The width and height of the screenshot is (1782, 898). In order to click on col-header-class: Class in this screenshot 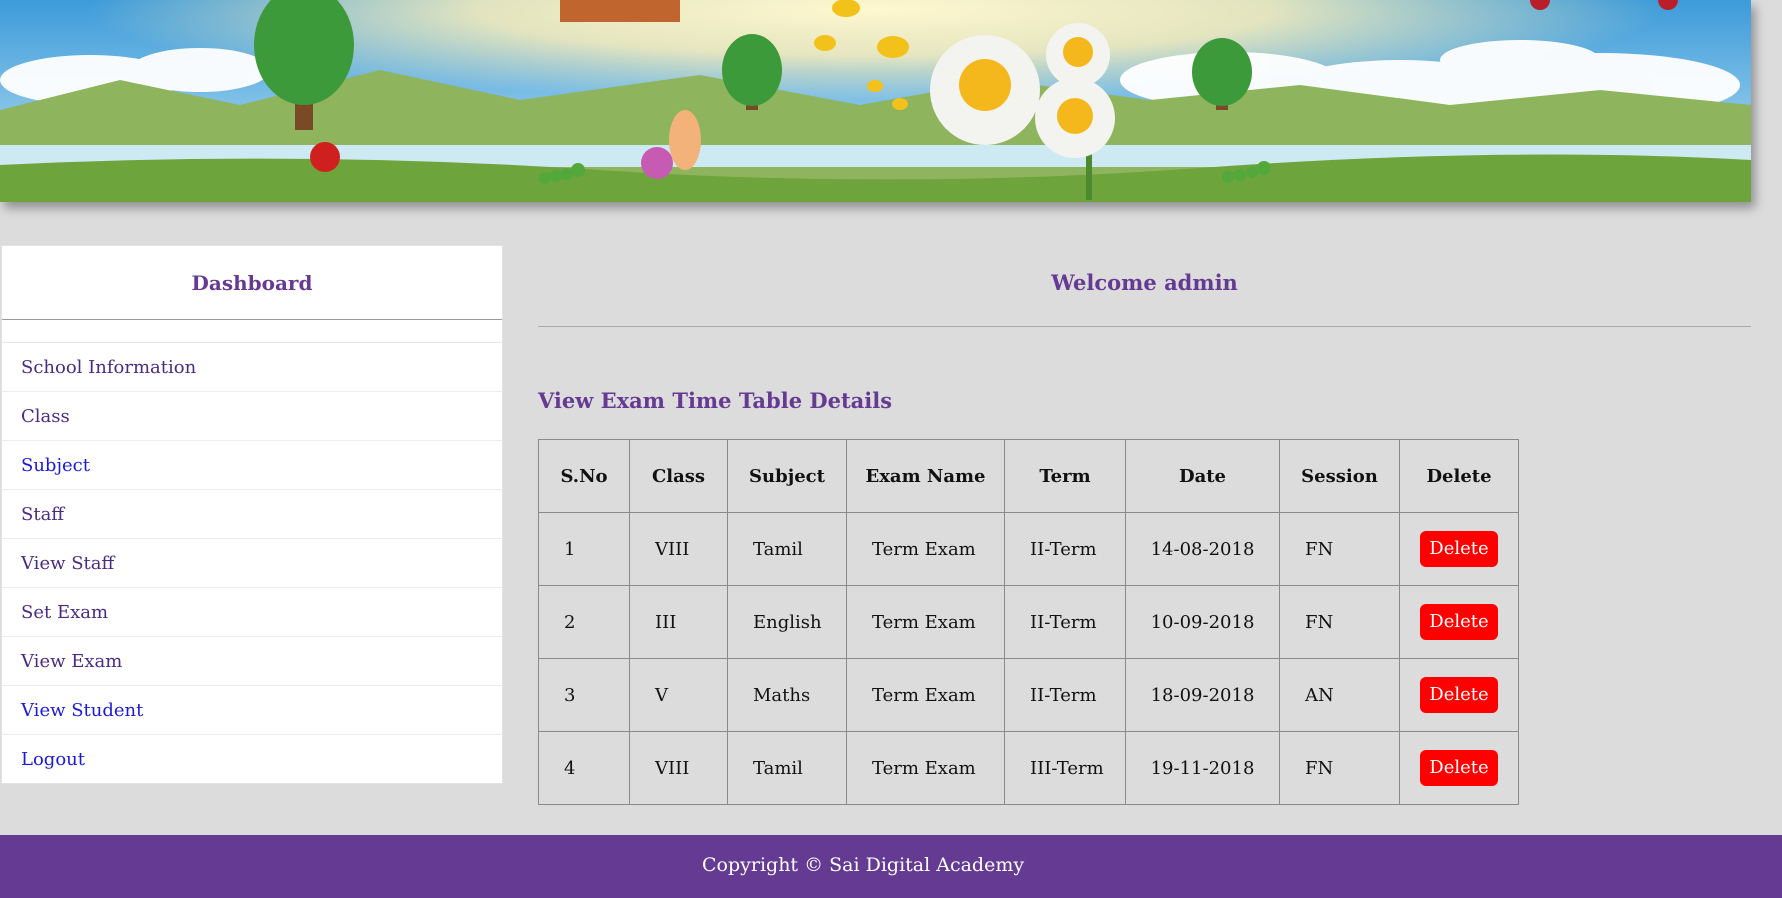, I will do `click(678, 476)`.